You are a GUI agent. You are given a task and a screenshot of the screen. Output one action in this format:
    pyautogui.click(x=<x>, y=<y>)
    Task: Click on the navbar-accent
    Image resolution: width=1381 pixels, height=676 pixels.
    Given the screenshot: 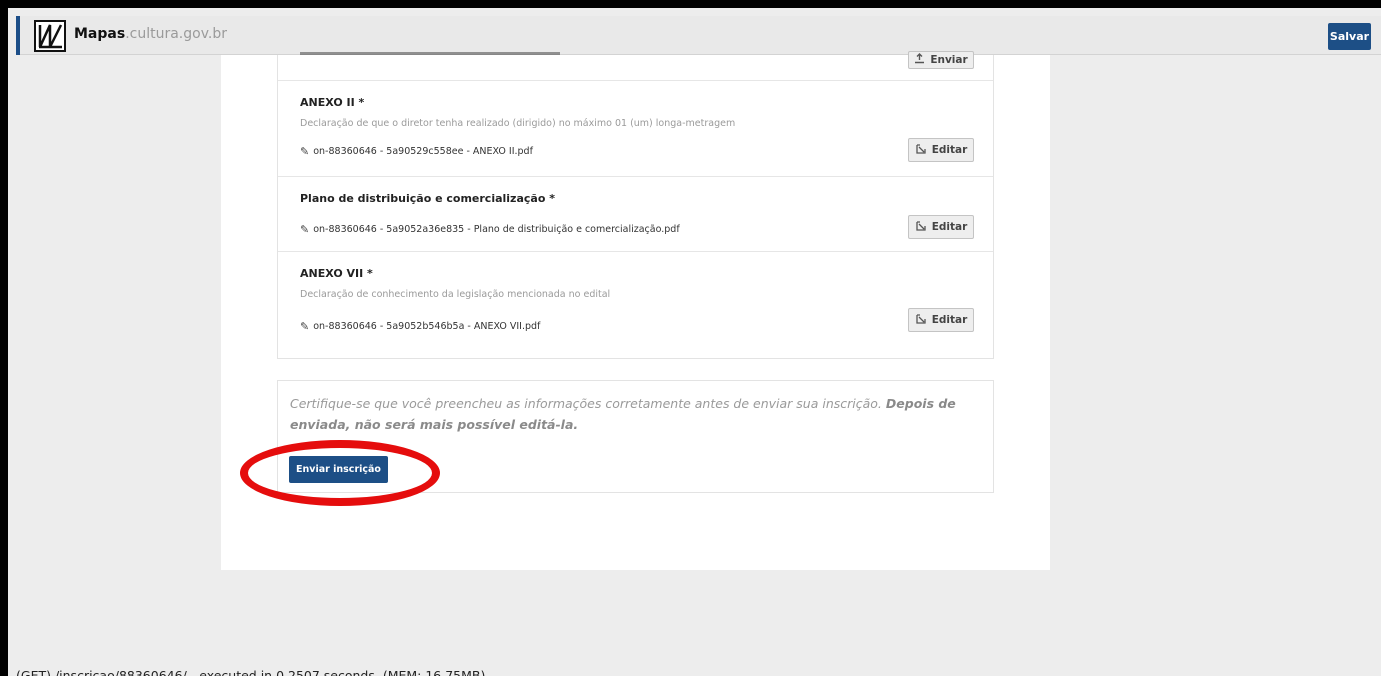 What is the action you would take?
    pyautogui.click(x=18, y=35)
    